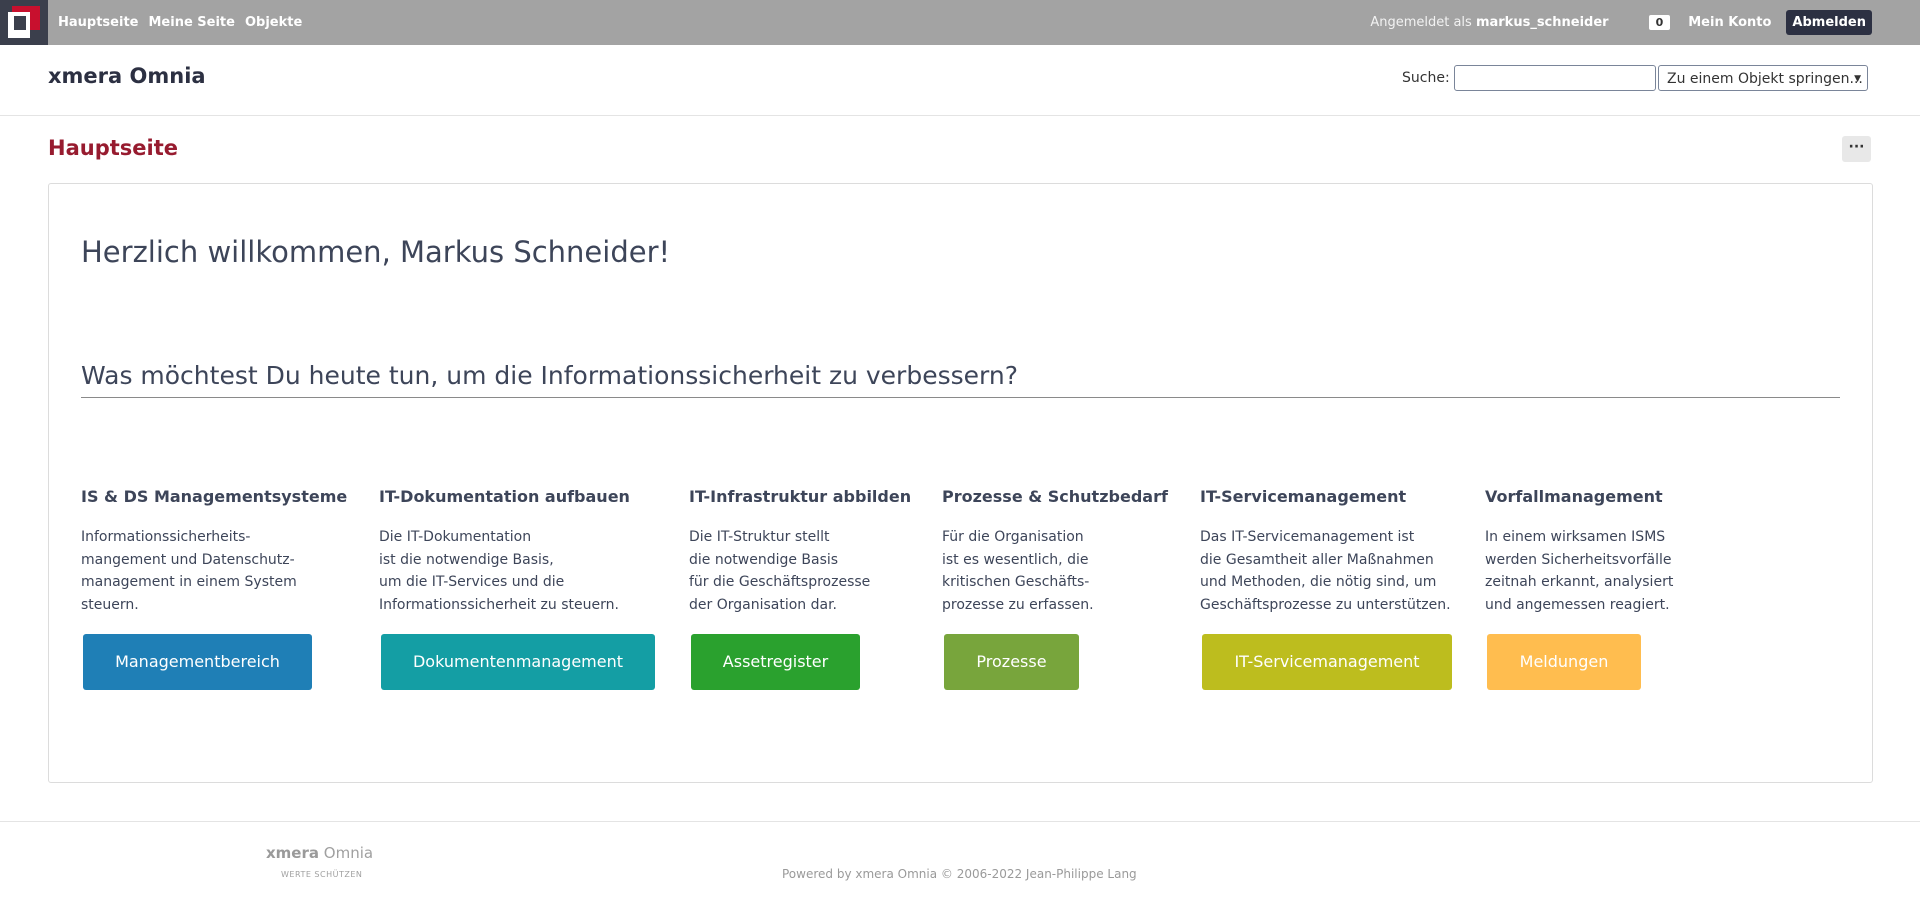 Image resolution: width=1920 pixels, height=902 pixels. What do you see at coordinates (376, 252) in the screenshot?
I see `welcome-heading: Herzlich willkommen, Markus Schneider!` at bounding box center [376, 252].